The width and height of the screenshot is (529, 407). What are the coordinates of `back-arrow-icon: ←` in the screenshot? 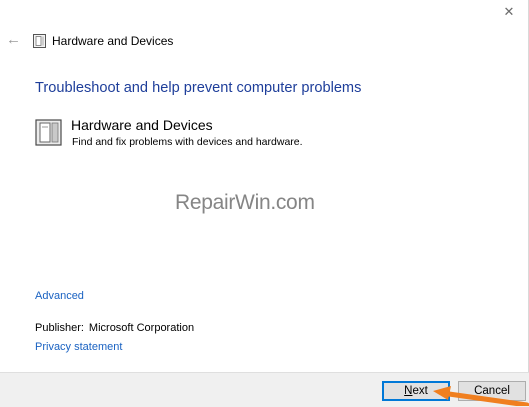 It's located at (13, 39).